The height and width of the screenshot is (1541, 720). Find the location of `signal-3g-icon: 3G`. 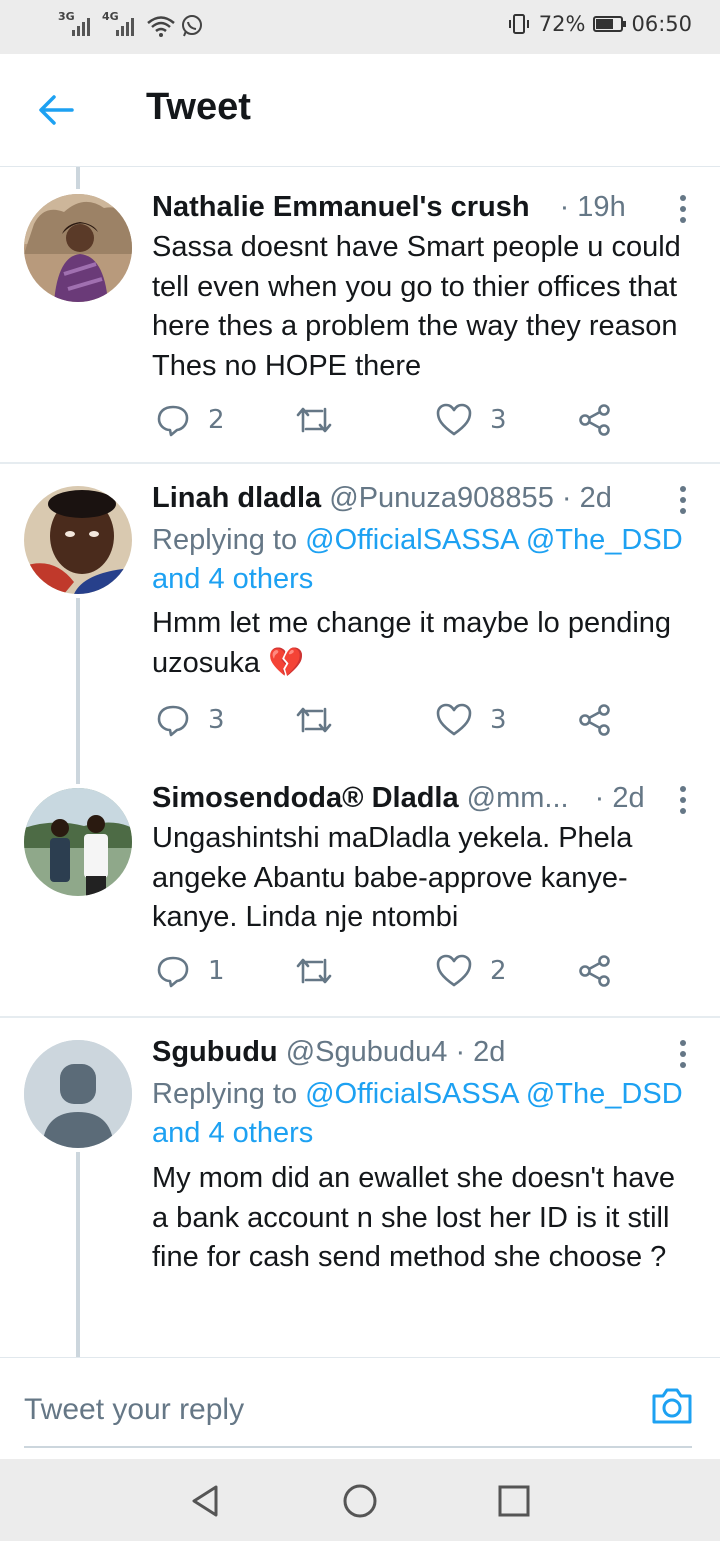

signal-3g-icon: 3G is located at coordinates (78, 24).